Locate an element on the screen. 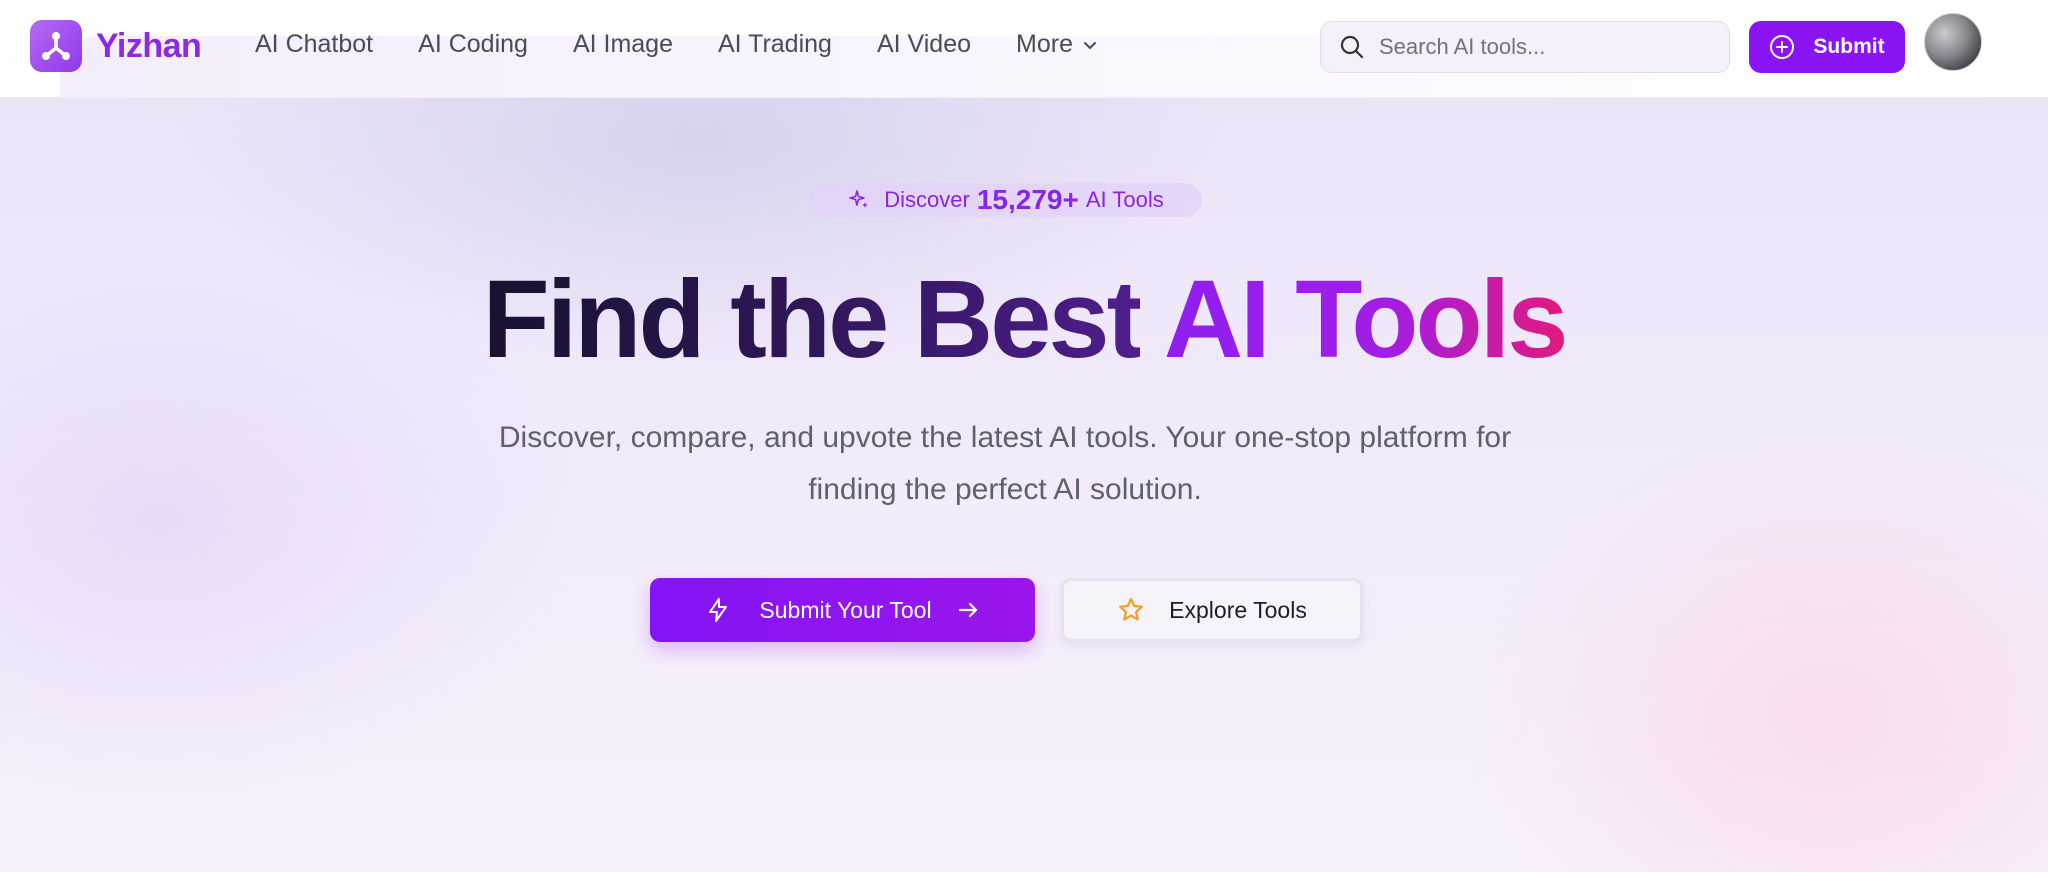 The image size is (2048, 872). tool-count-badge: Discover 15,279+ AI Tools is located at coordinates (1006, 200).